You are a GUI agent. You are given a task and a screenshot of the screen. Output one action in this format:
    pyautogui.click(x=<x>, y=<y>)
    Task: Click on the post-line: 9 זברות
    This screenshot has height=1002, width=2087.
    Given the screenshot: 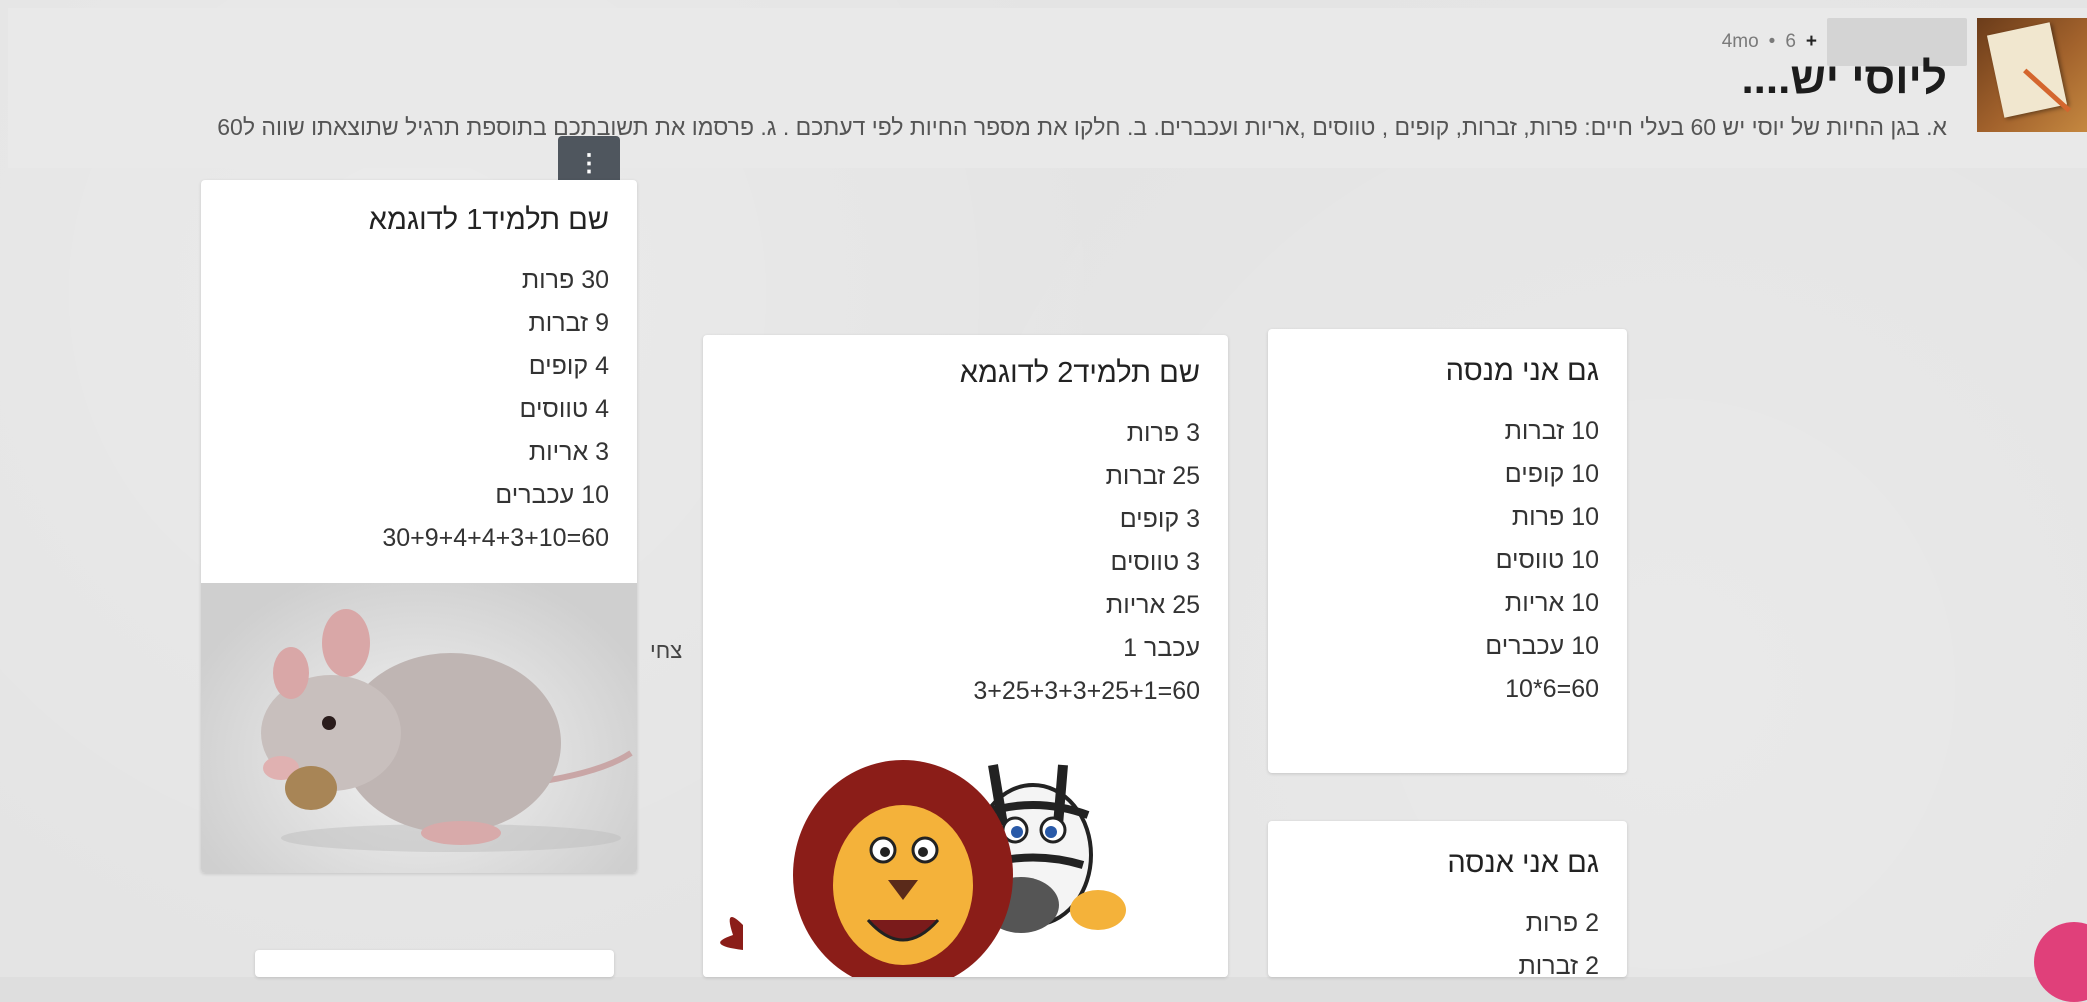 What is the action you would take?
    pyautogui.click(x=568, y=323)
    